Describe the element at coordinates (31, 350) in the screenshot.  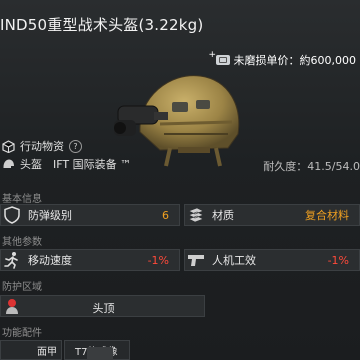
I see `attachment-slot-visor: 面甲` at that location.